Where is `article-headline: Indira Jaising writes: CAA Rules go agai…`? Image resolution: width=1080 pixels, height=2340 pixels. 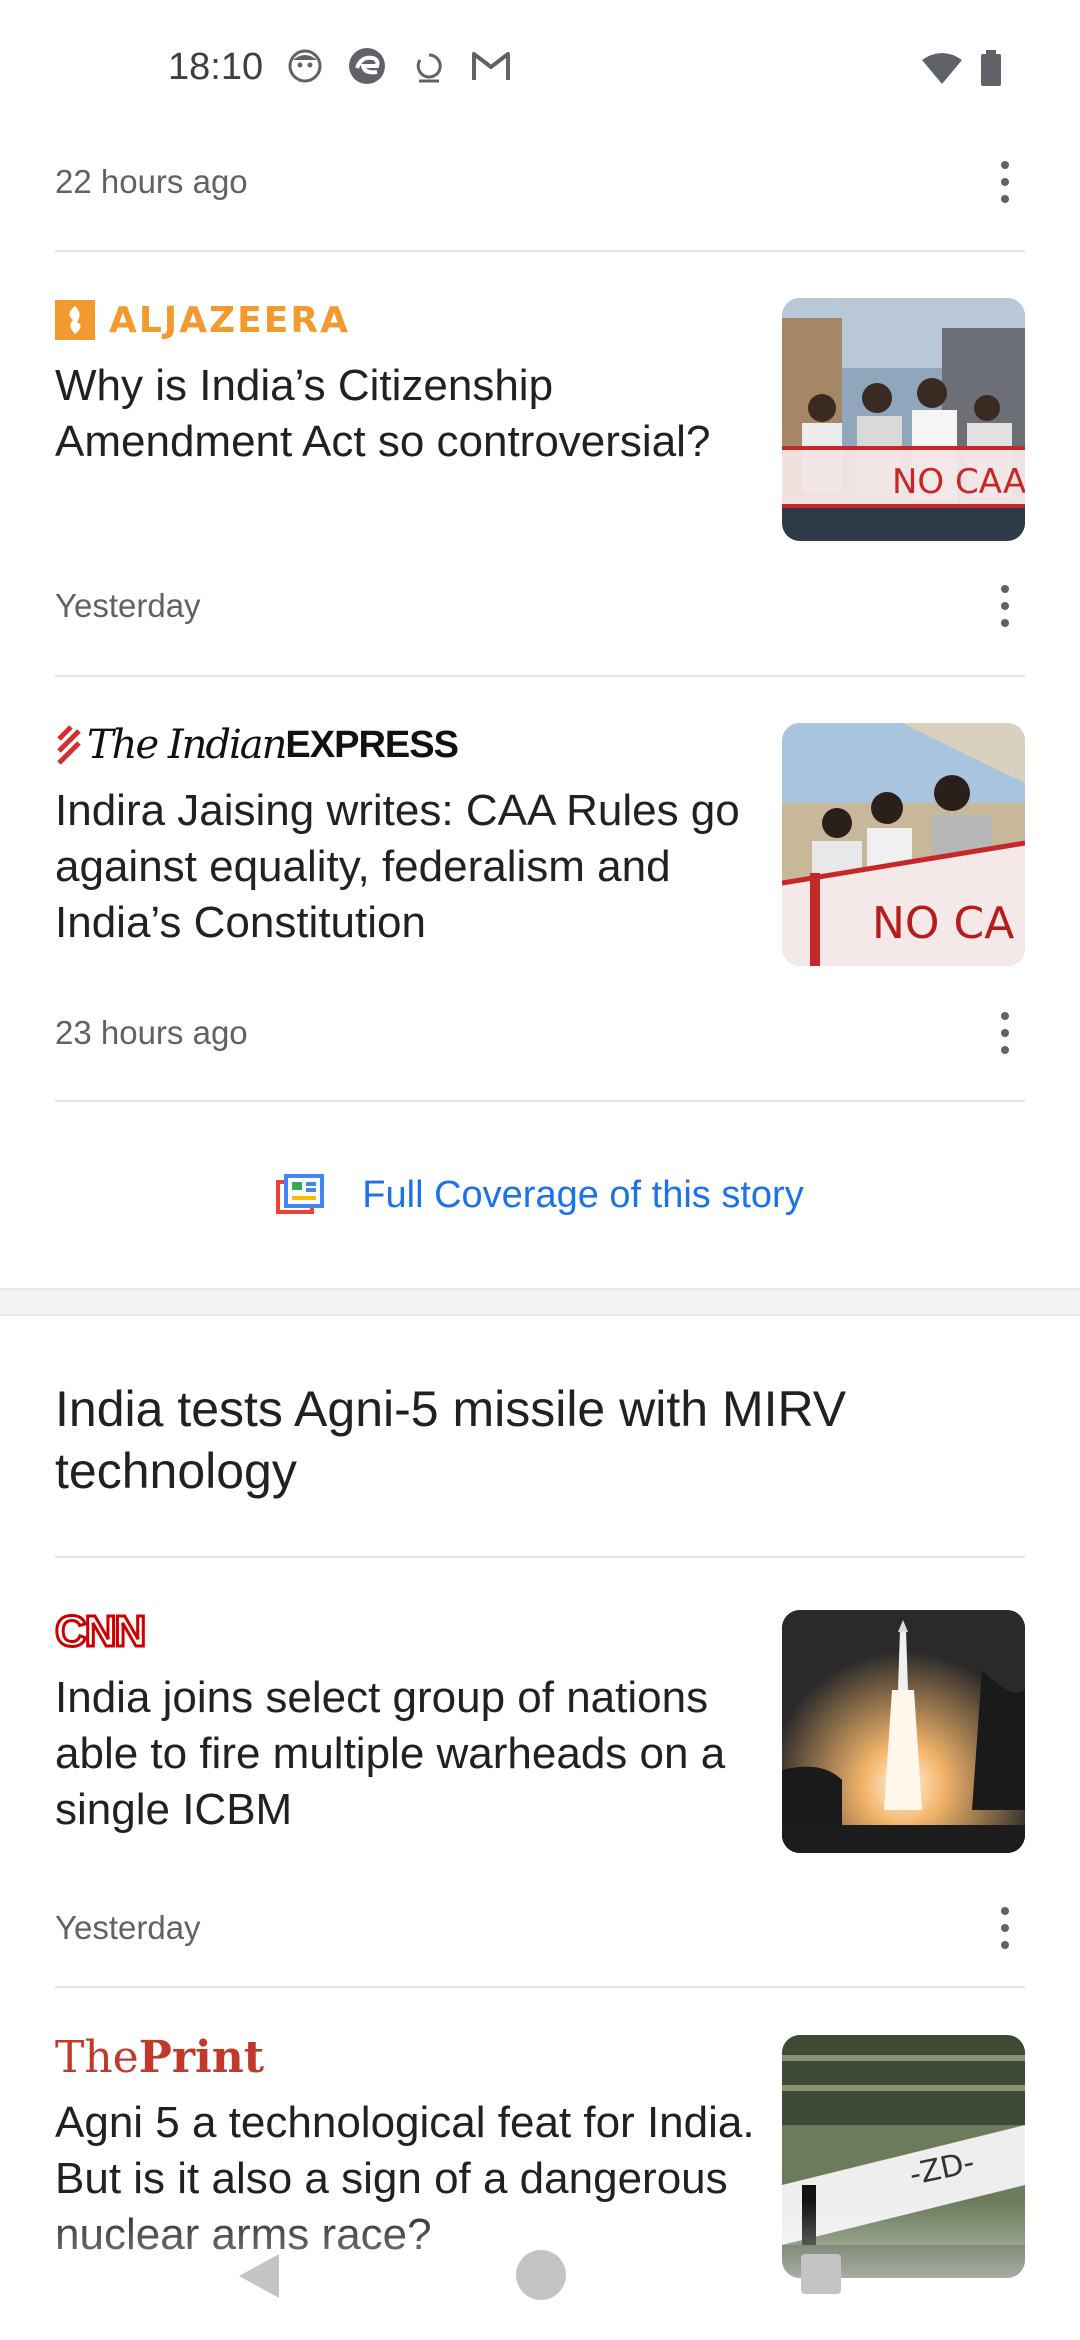 article-headline: Indira Jaising writes: CAA Rules go agai… is located at coordinates (405, 867).